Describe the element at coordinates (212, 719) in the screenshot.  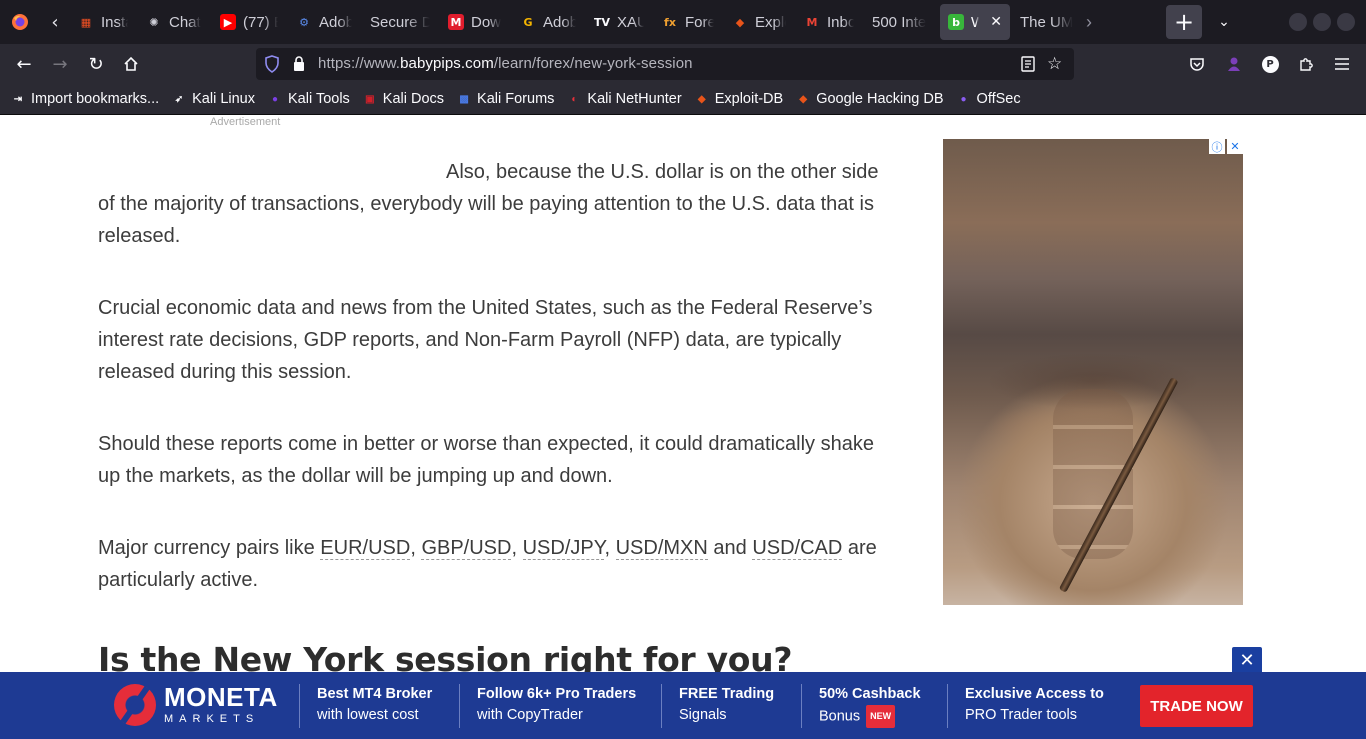
I see `brand-sub: MARKETS` at that location.